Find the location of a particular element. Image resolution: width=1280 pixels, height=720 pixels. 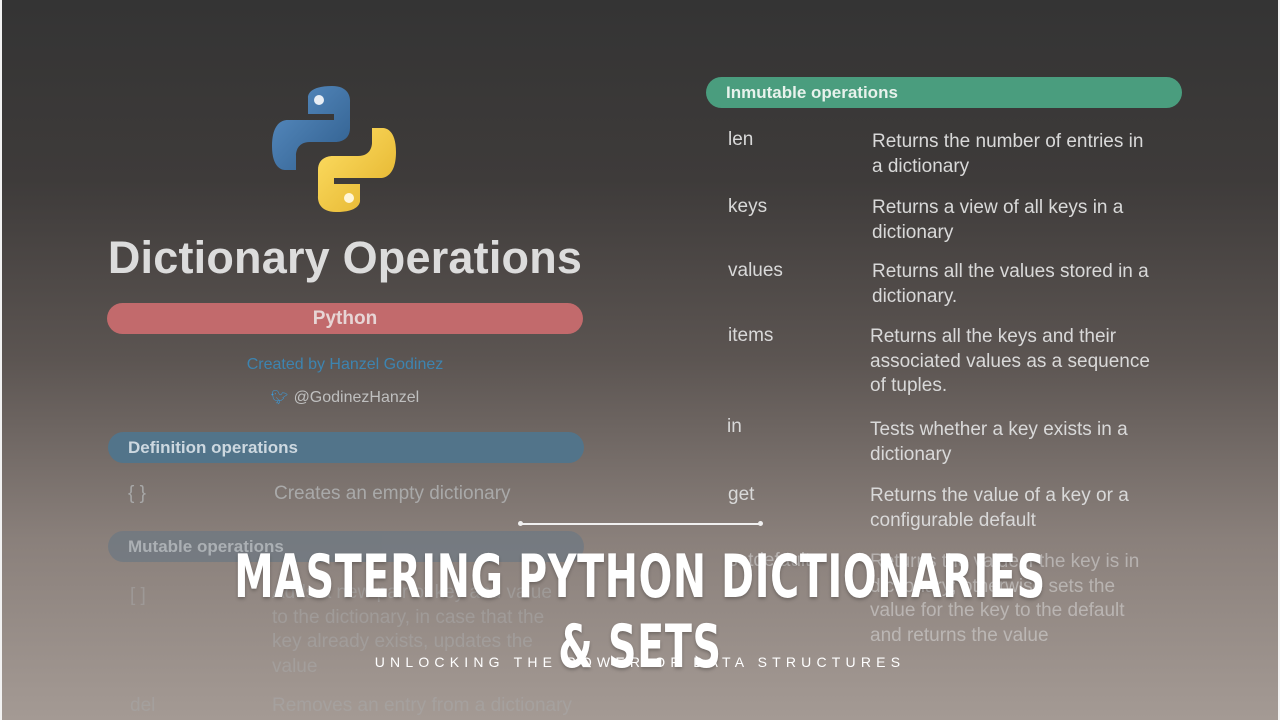

mutable-key-brackets: [ ] is located at coordinates (138, 595).